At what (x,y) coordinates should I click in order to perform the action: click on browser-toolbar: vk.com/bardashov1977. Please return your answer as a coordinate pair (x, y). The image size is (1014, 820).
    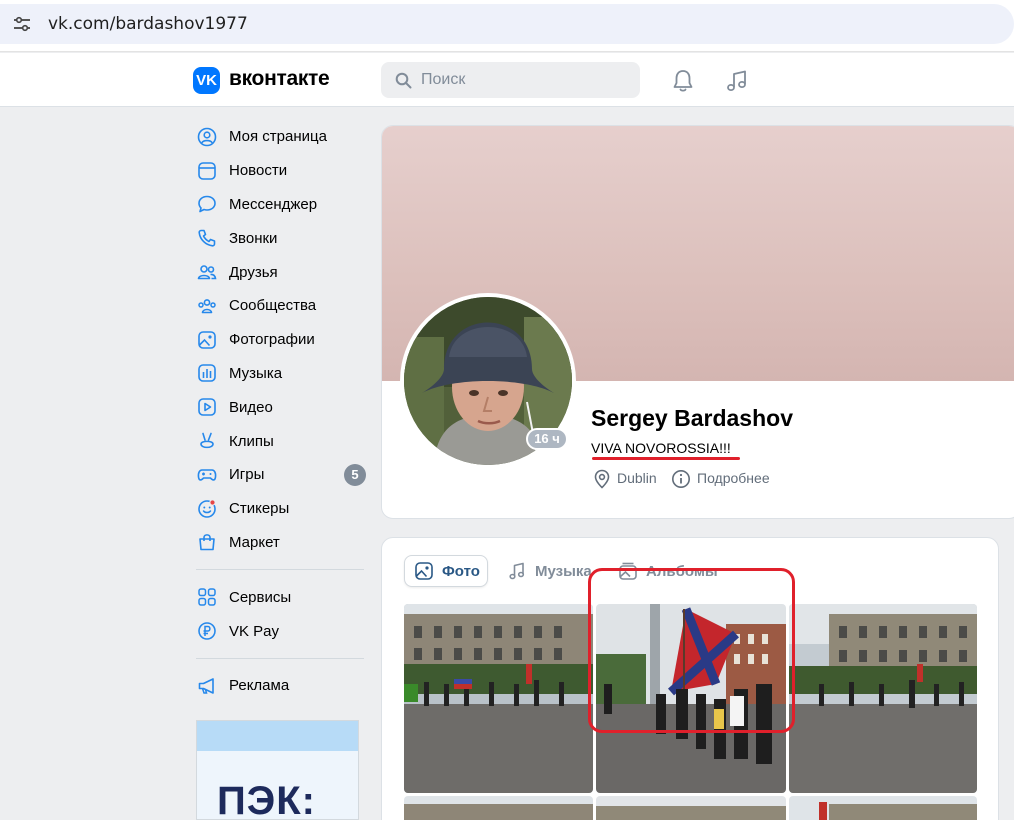
    Looking at the image, I should click on (507, 26).